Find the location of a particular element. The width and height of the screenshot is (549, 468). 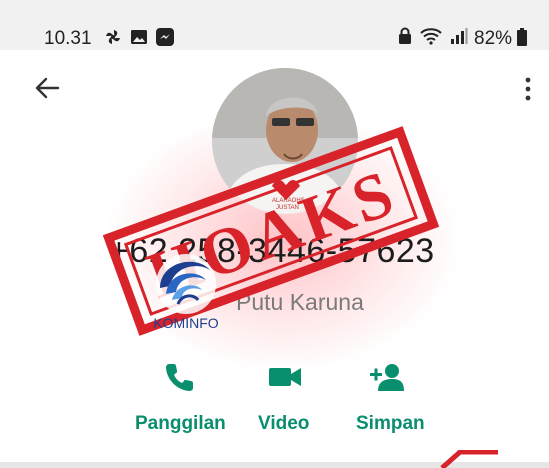

status-time: 10.31 is located at coordinates (68, 38).